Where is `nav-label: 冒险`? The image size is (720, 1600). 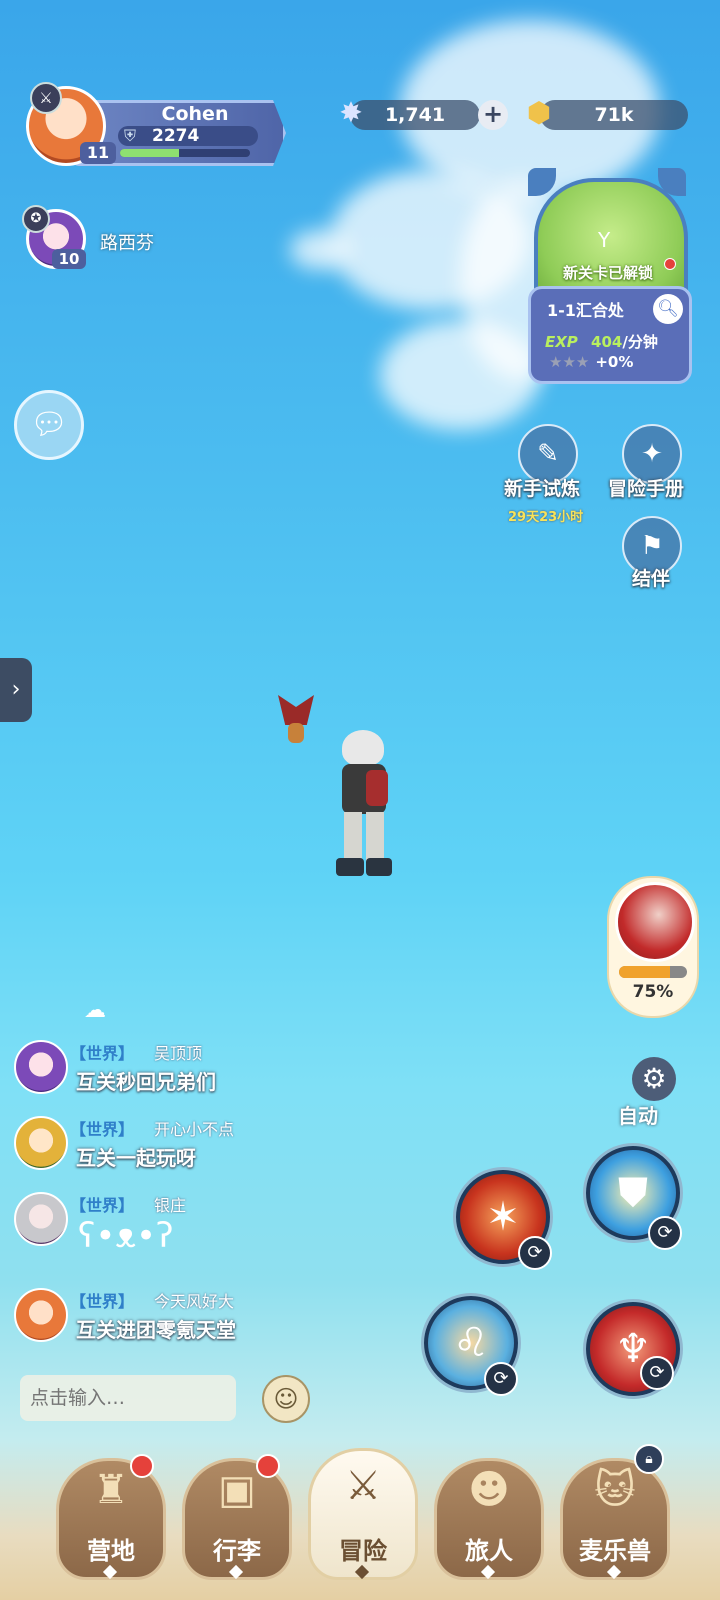 nav-label: 冒险 is located at coordinates (363, 1551).